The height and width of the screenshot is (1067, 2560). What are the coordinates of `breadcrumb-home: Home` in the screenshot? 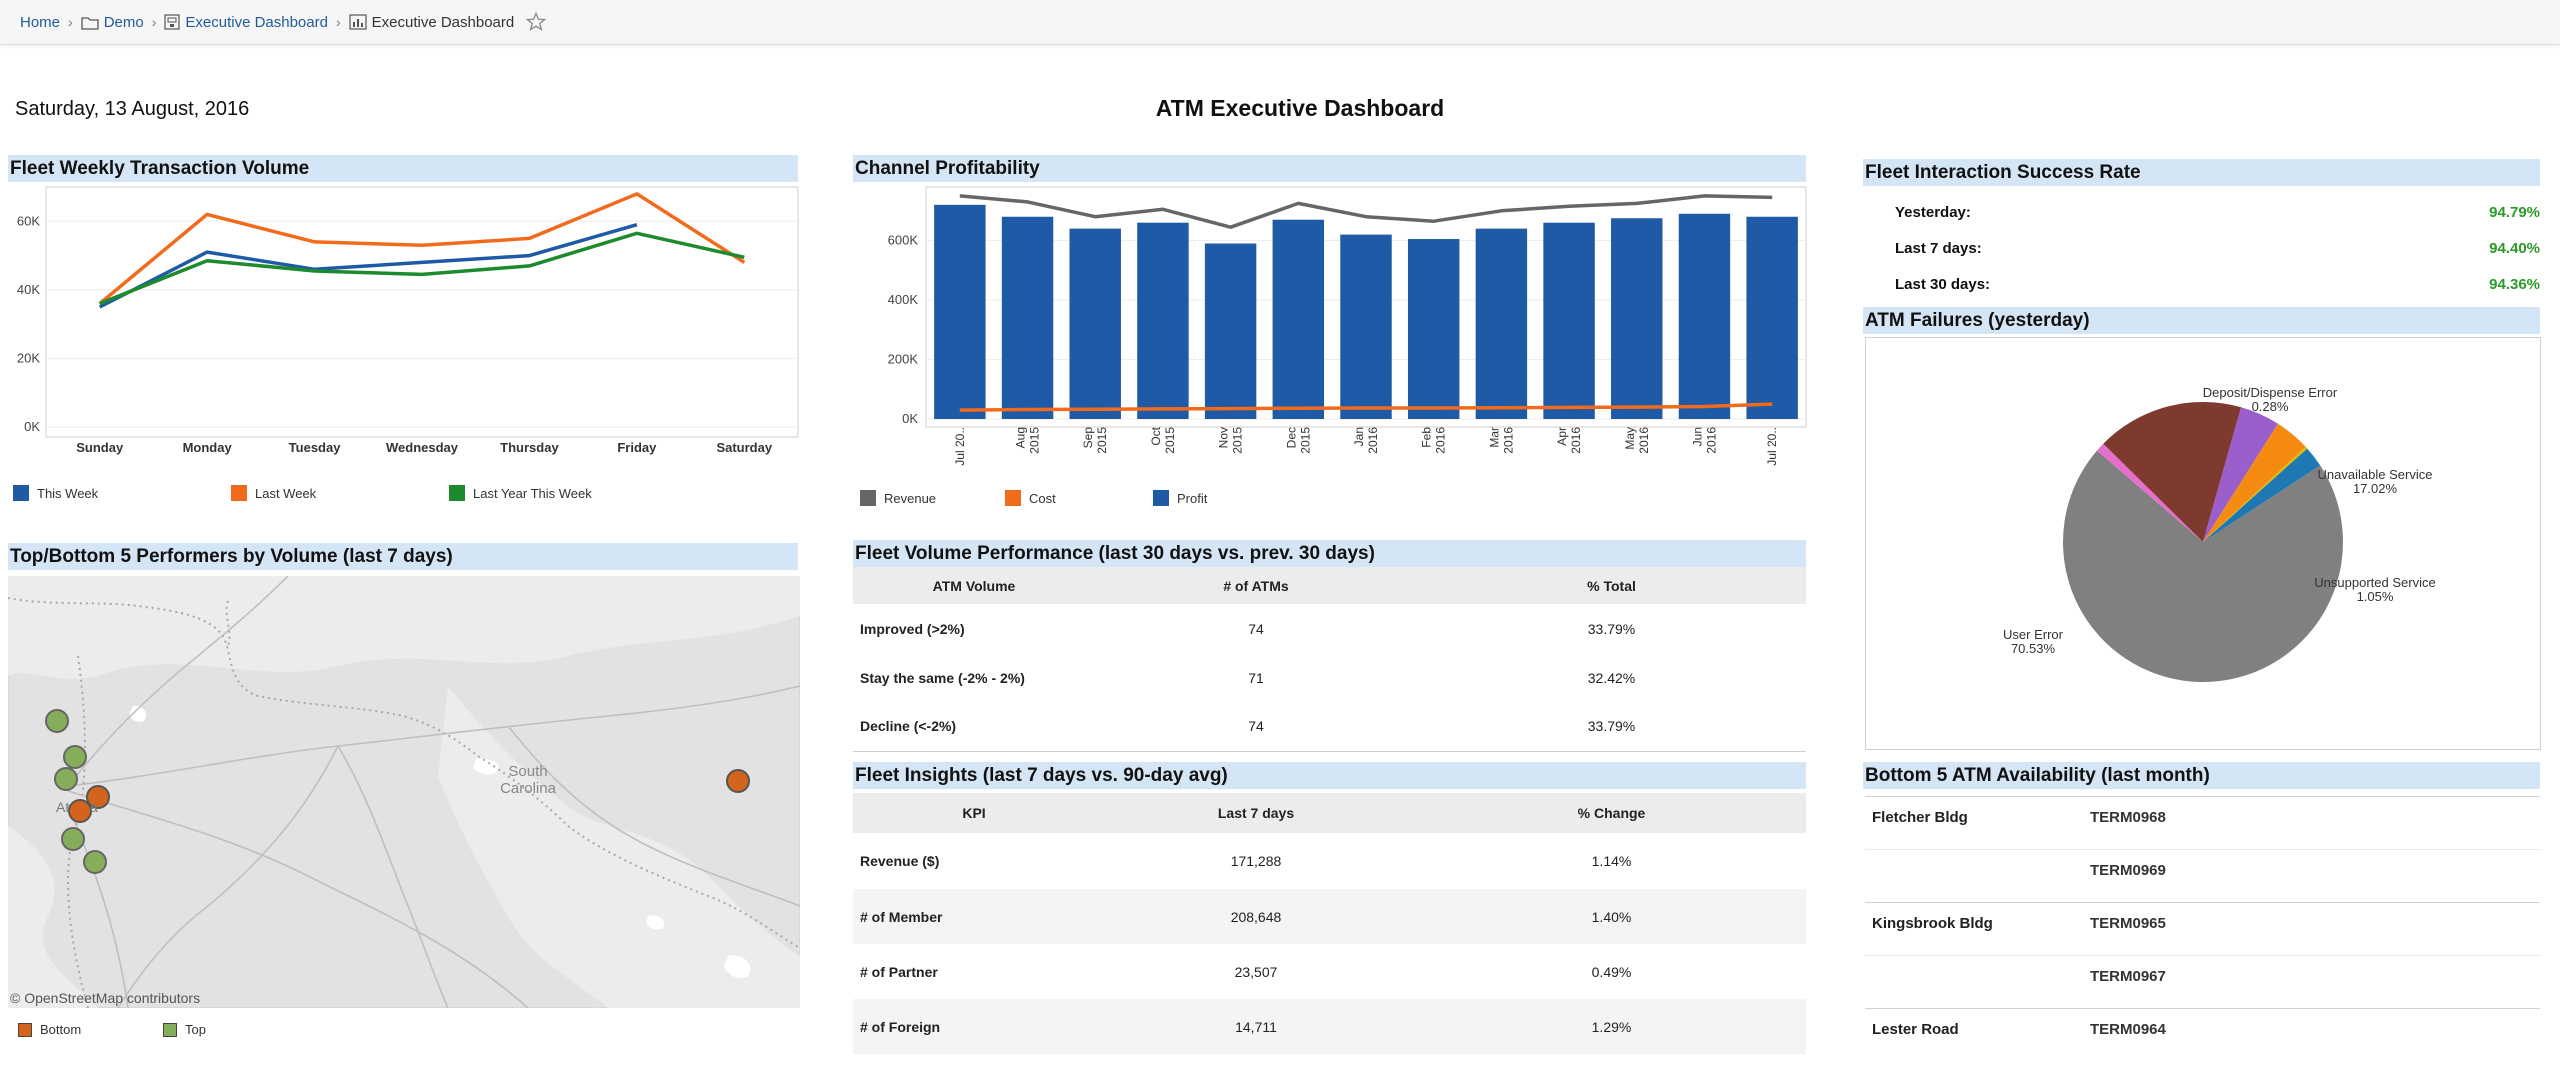 It's located at (40, 22).